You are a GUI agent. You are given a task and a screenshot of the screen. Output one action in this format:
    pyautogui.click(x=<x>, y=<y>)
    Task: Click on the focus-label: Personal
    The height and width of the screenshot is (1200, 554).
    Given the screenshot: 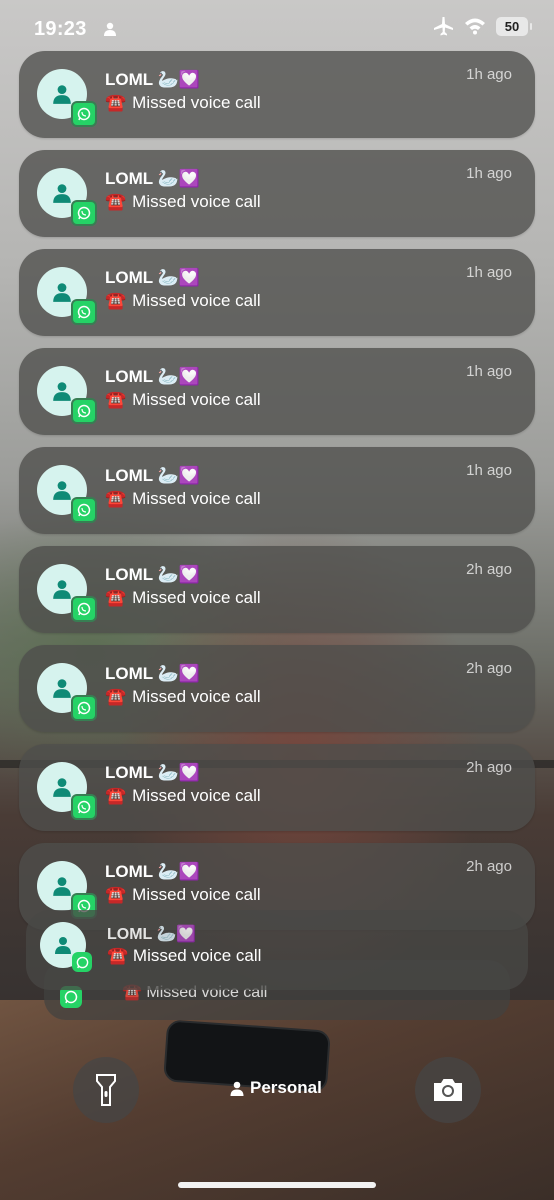 What is the action you would take?
    pyautogui.click(x=286, y=1087)
    